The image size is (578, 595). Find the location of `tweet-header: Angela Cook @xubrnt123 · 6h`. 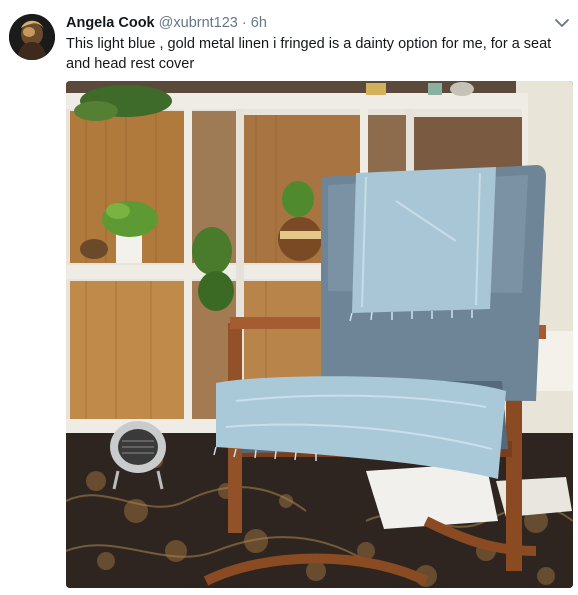

tweet-header: Angela Cook @xubrnt123 · 6h is located at coordinates (166, 23).